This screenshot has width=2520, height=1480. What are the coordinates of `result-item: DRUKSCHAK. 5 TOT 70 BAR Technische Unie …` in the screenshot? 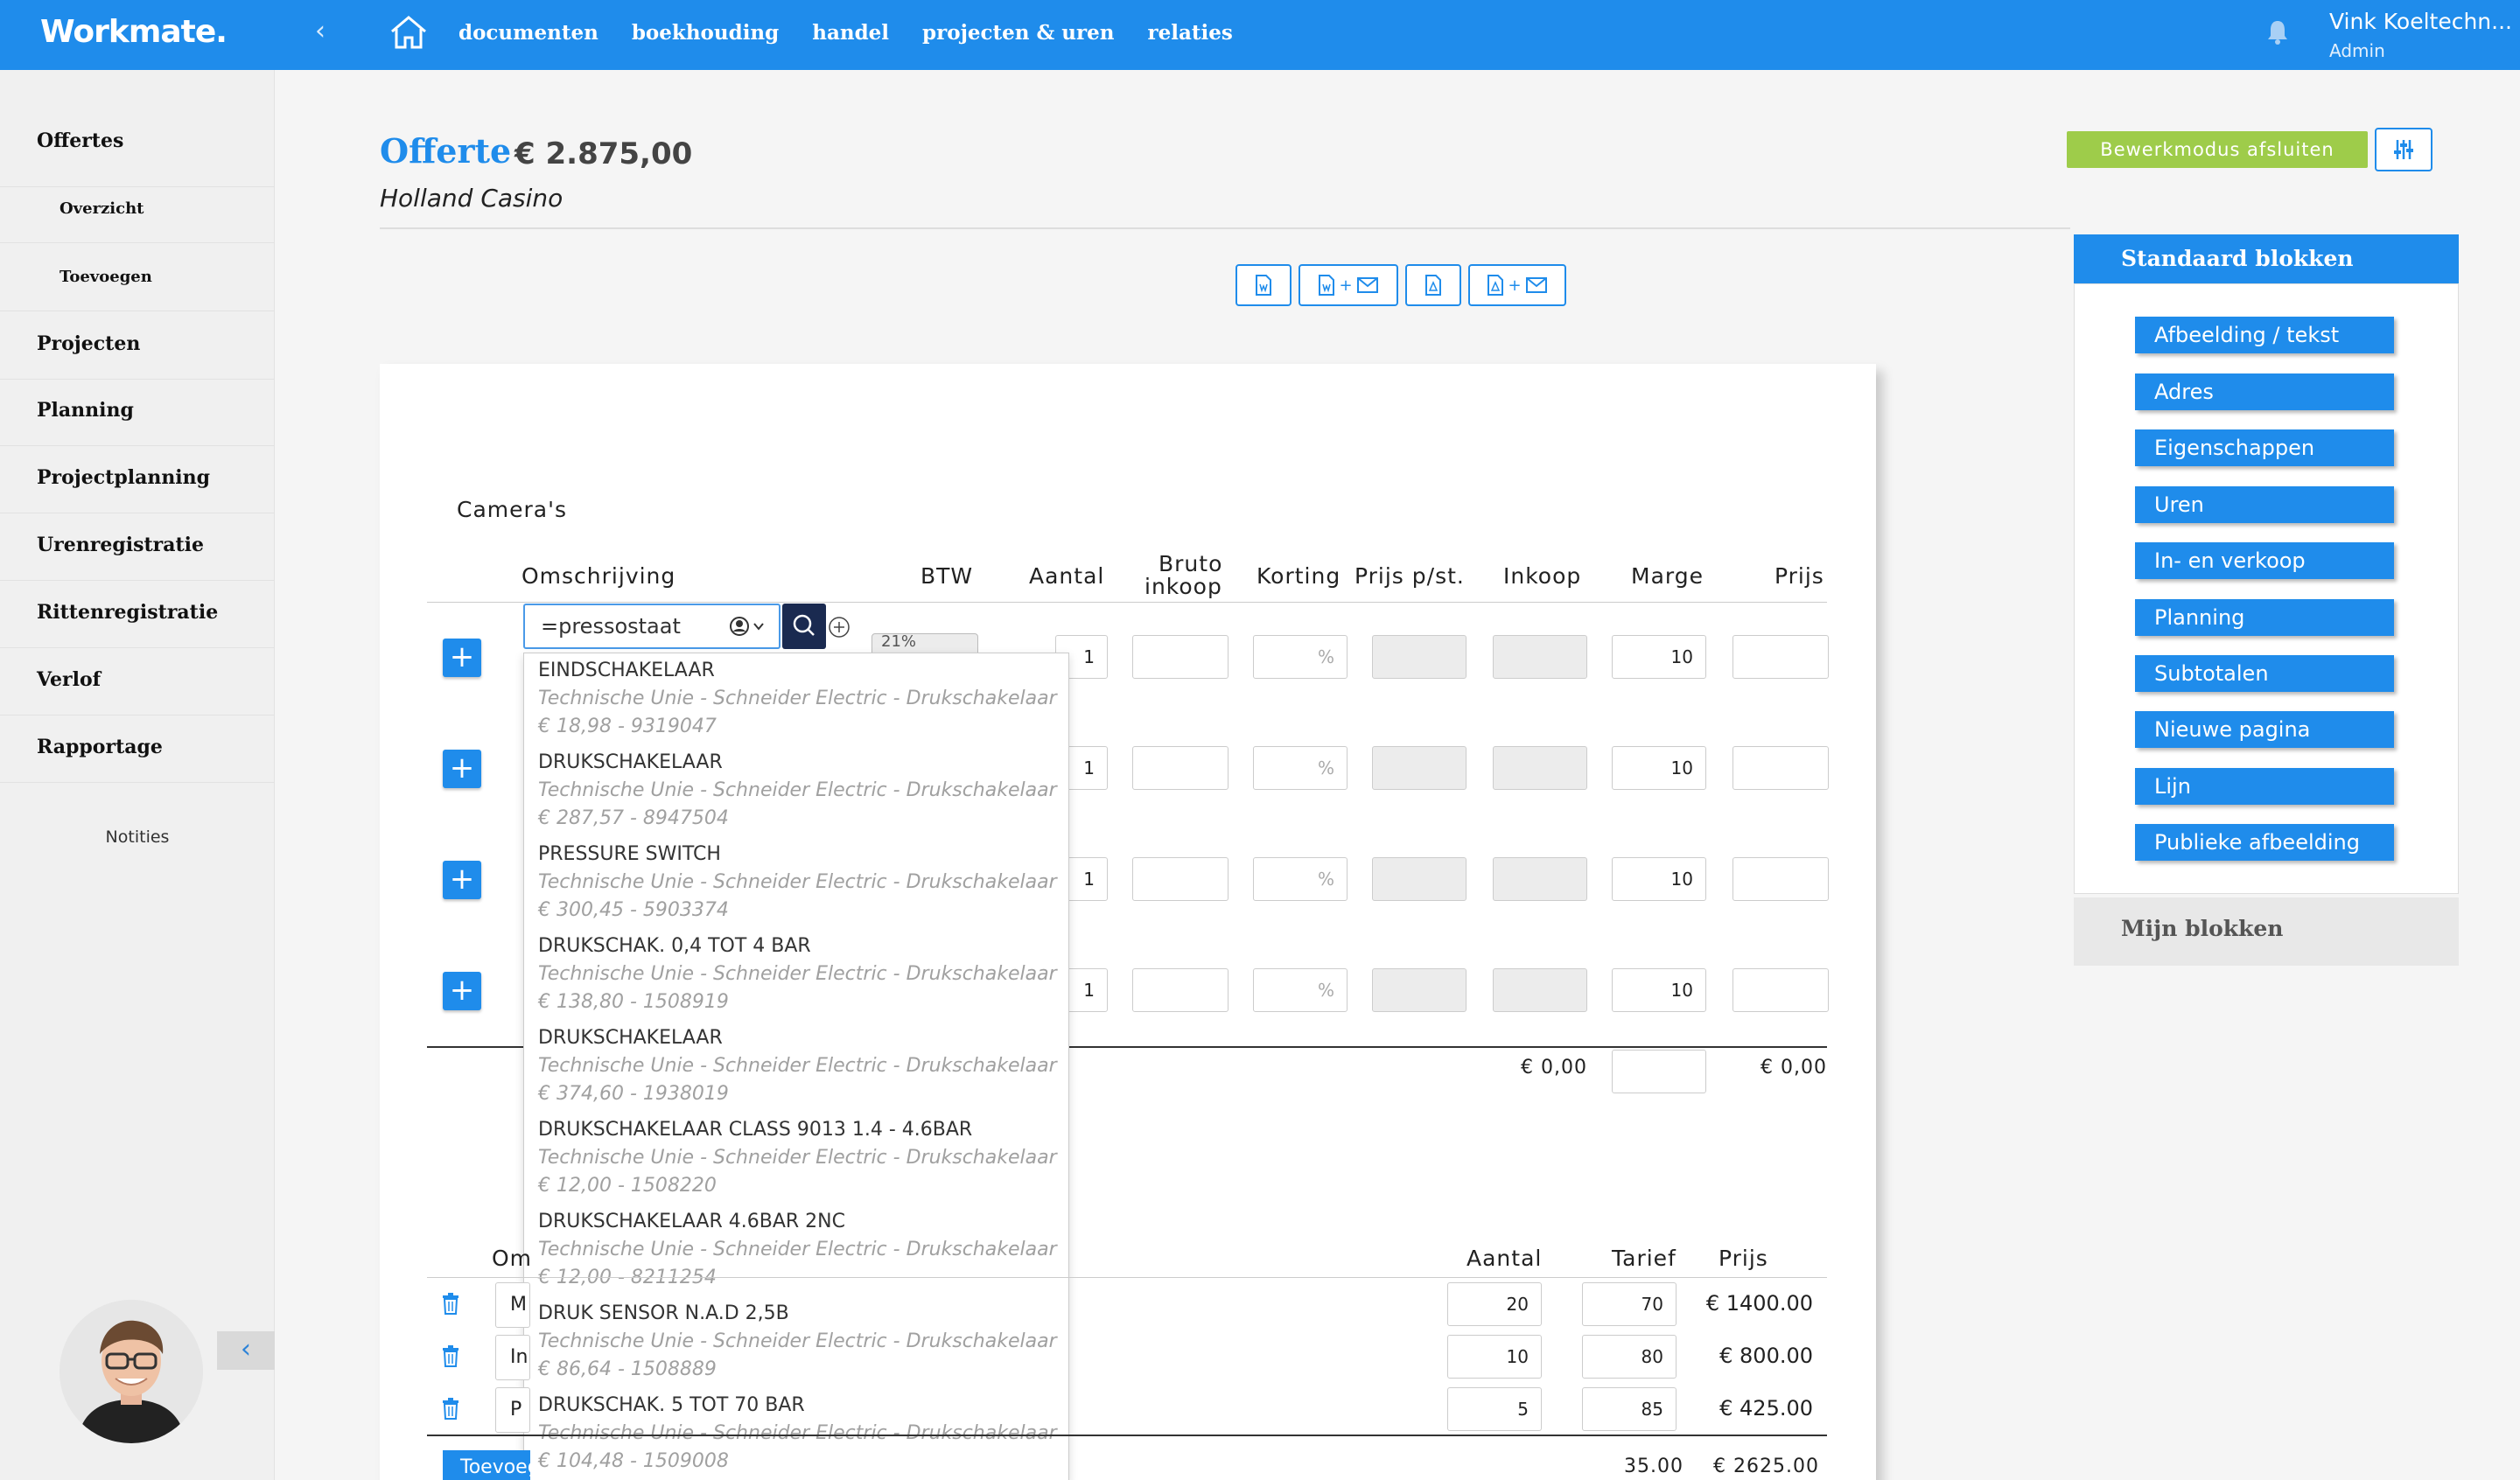 It's located at (800, 1434).